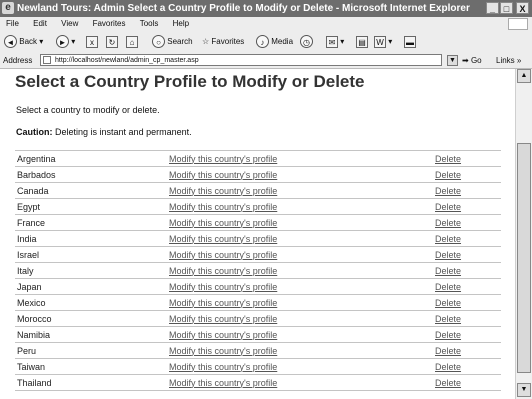 Image resolution: width=532 pixels, height=399 pixels. I want to click on print-button: ▤, so click(362, 42).